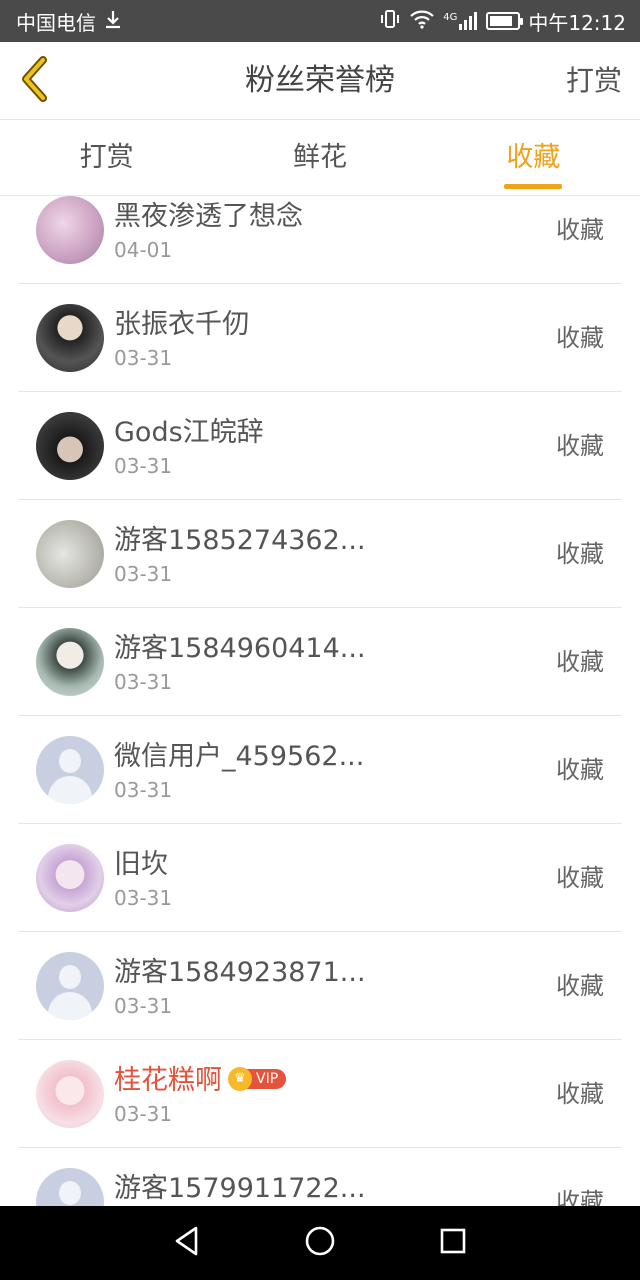 This screenshot has height=1280, width=640. Describe the element at coordinates (240, 1078) in the screenshot. I see `crown-icon: ♛` at that location.